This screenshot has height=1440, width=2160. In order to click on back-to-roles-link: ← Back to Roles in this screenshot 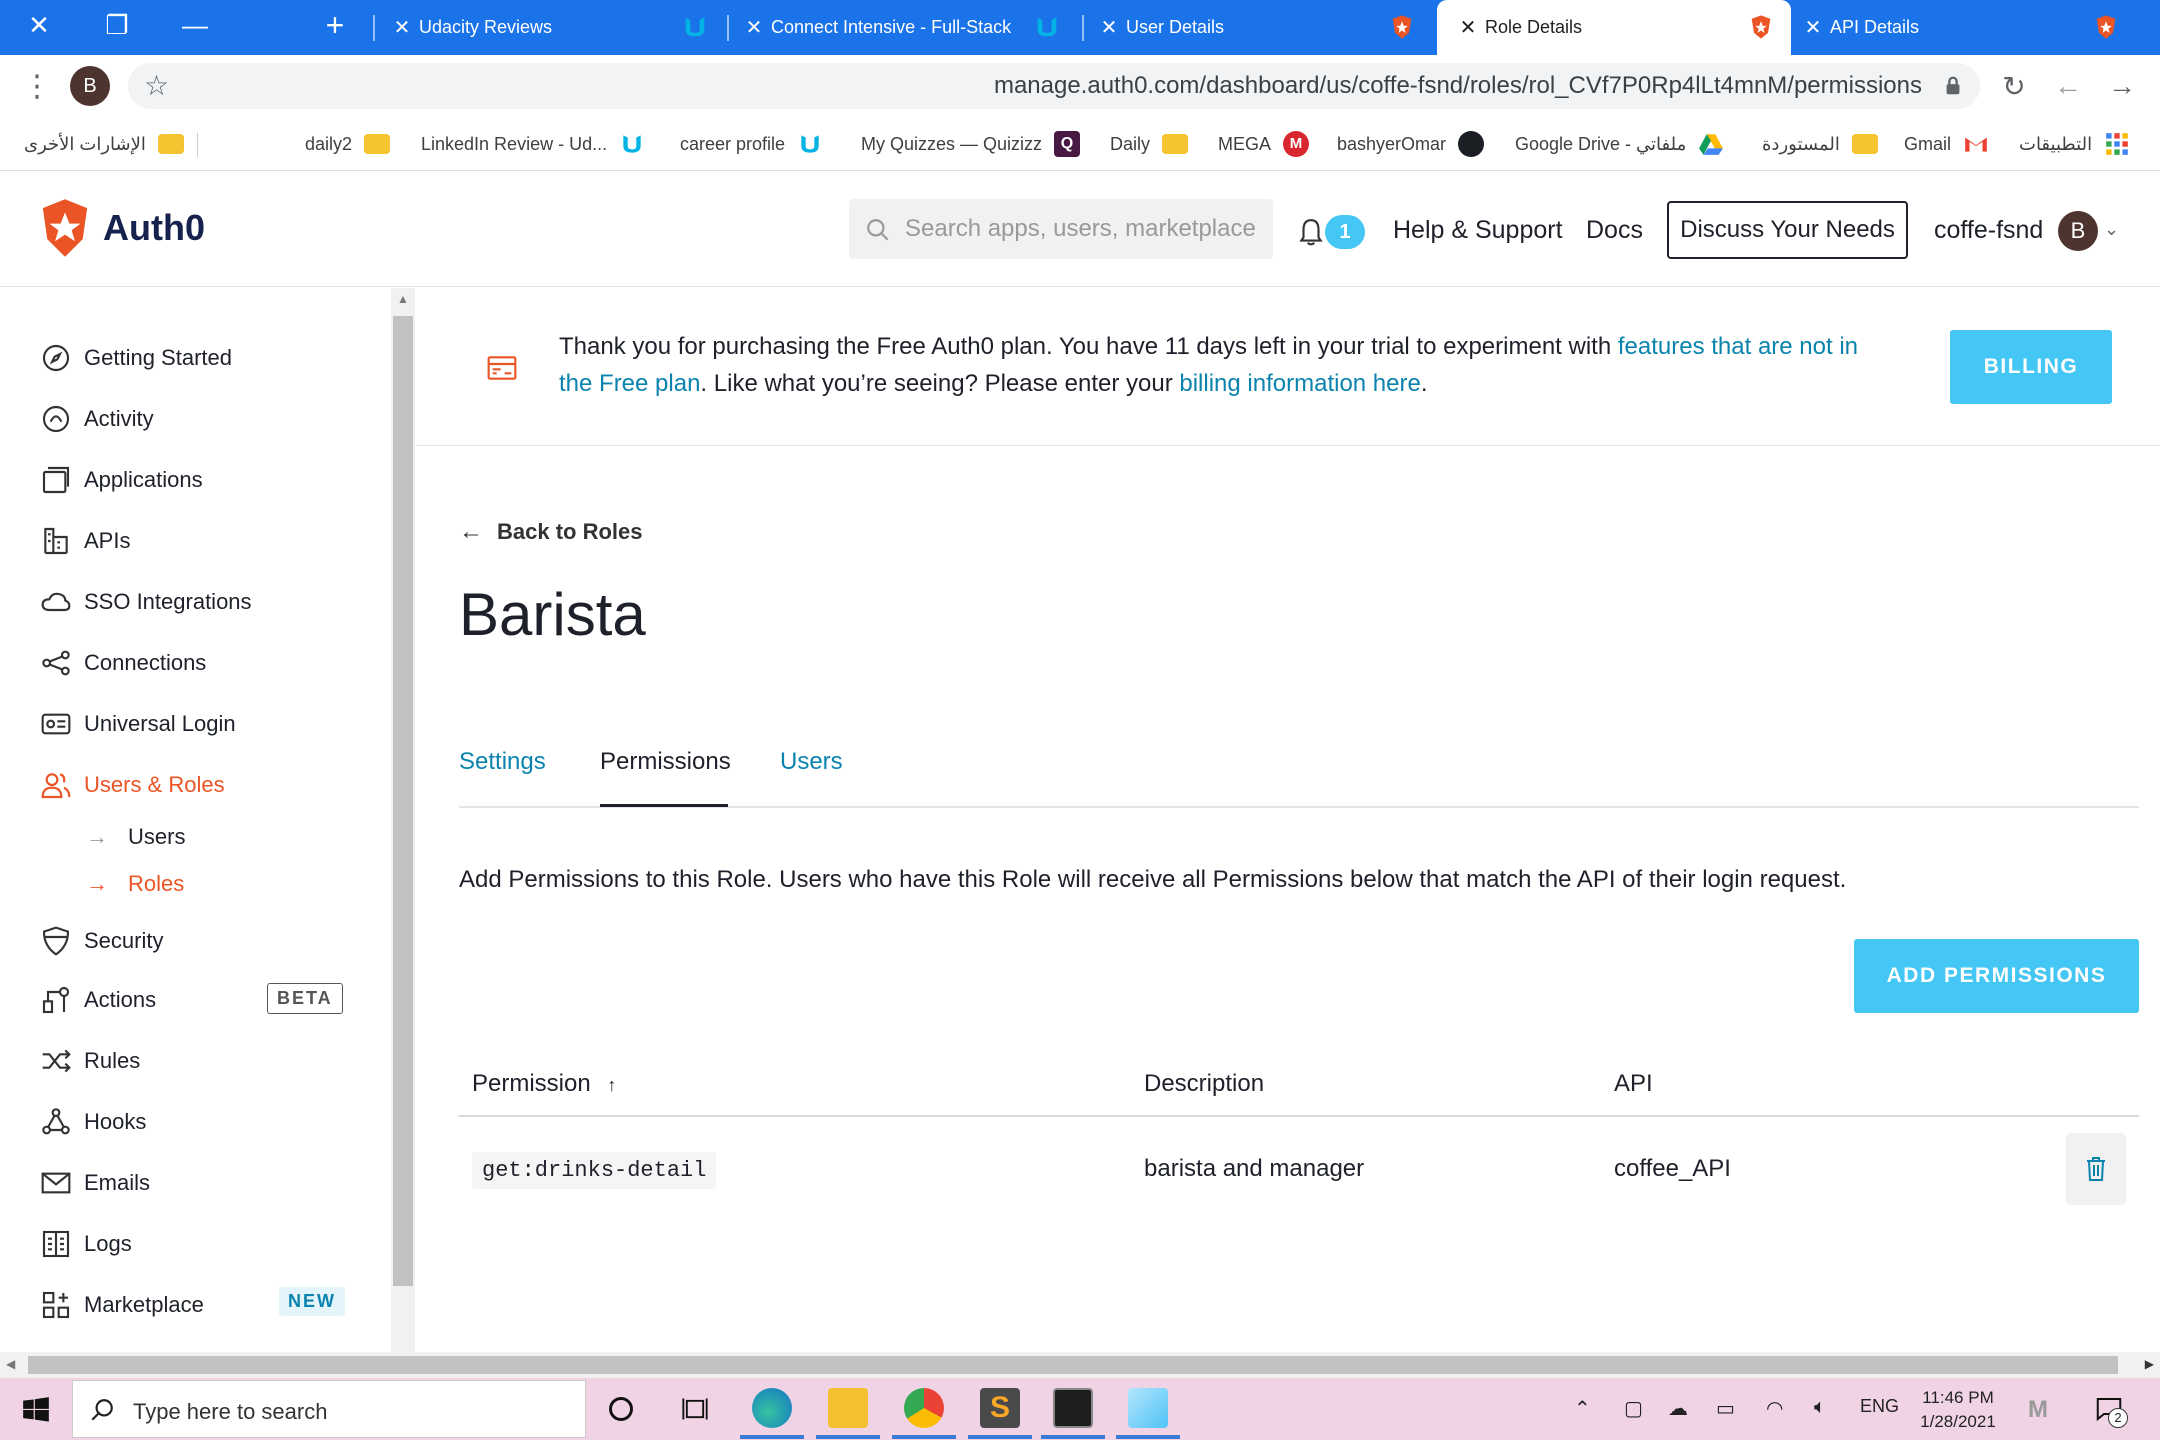, I will do `click(551, 532)`.